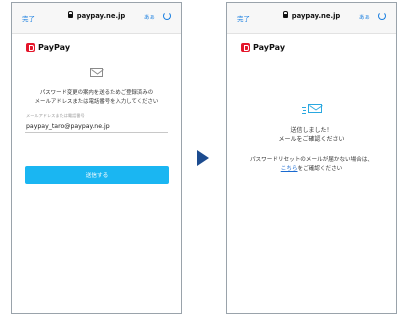 This screenshot has width=405, height=318. What do you see at coordinates (96, 93) in the screenshot?
I see `instruction-line-1: パスワード変更の案内を送るためご登録済みの` at bounding box center [96, 93].